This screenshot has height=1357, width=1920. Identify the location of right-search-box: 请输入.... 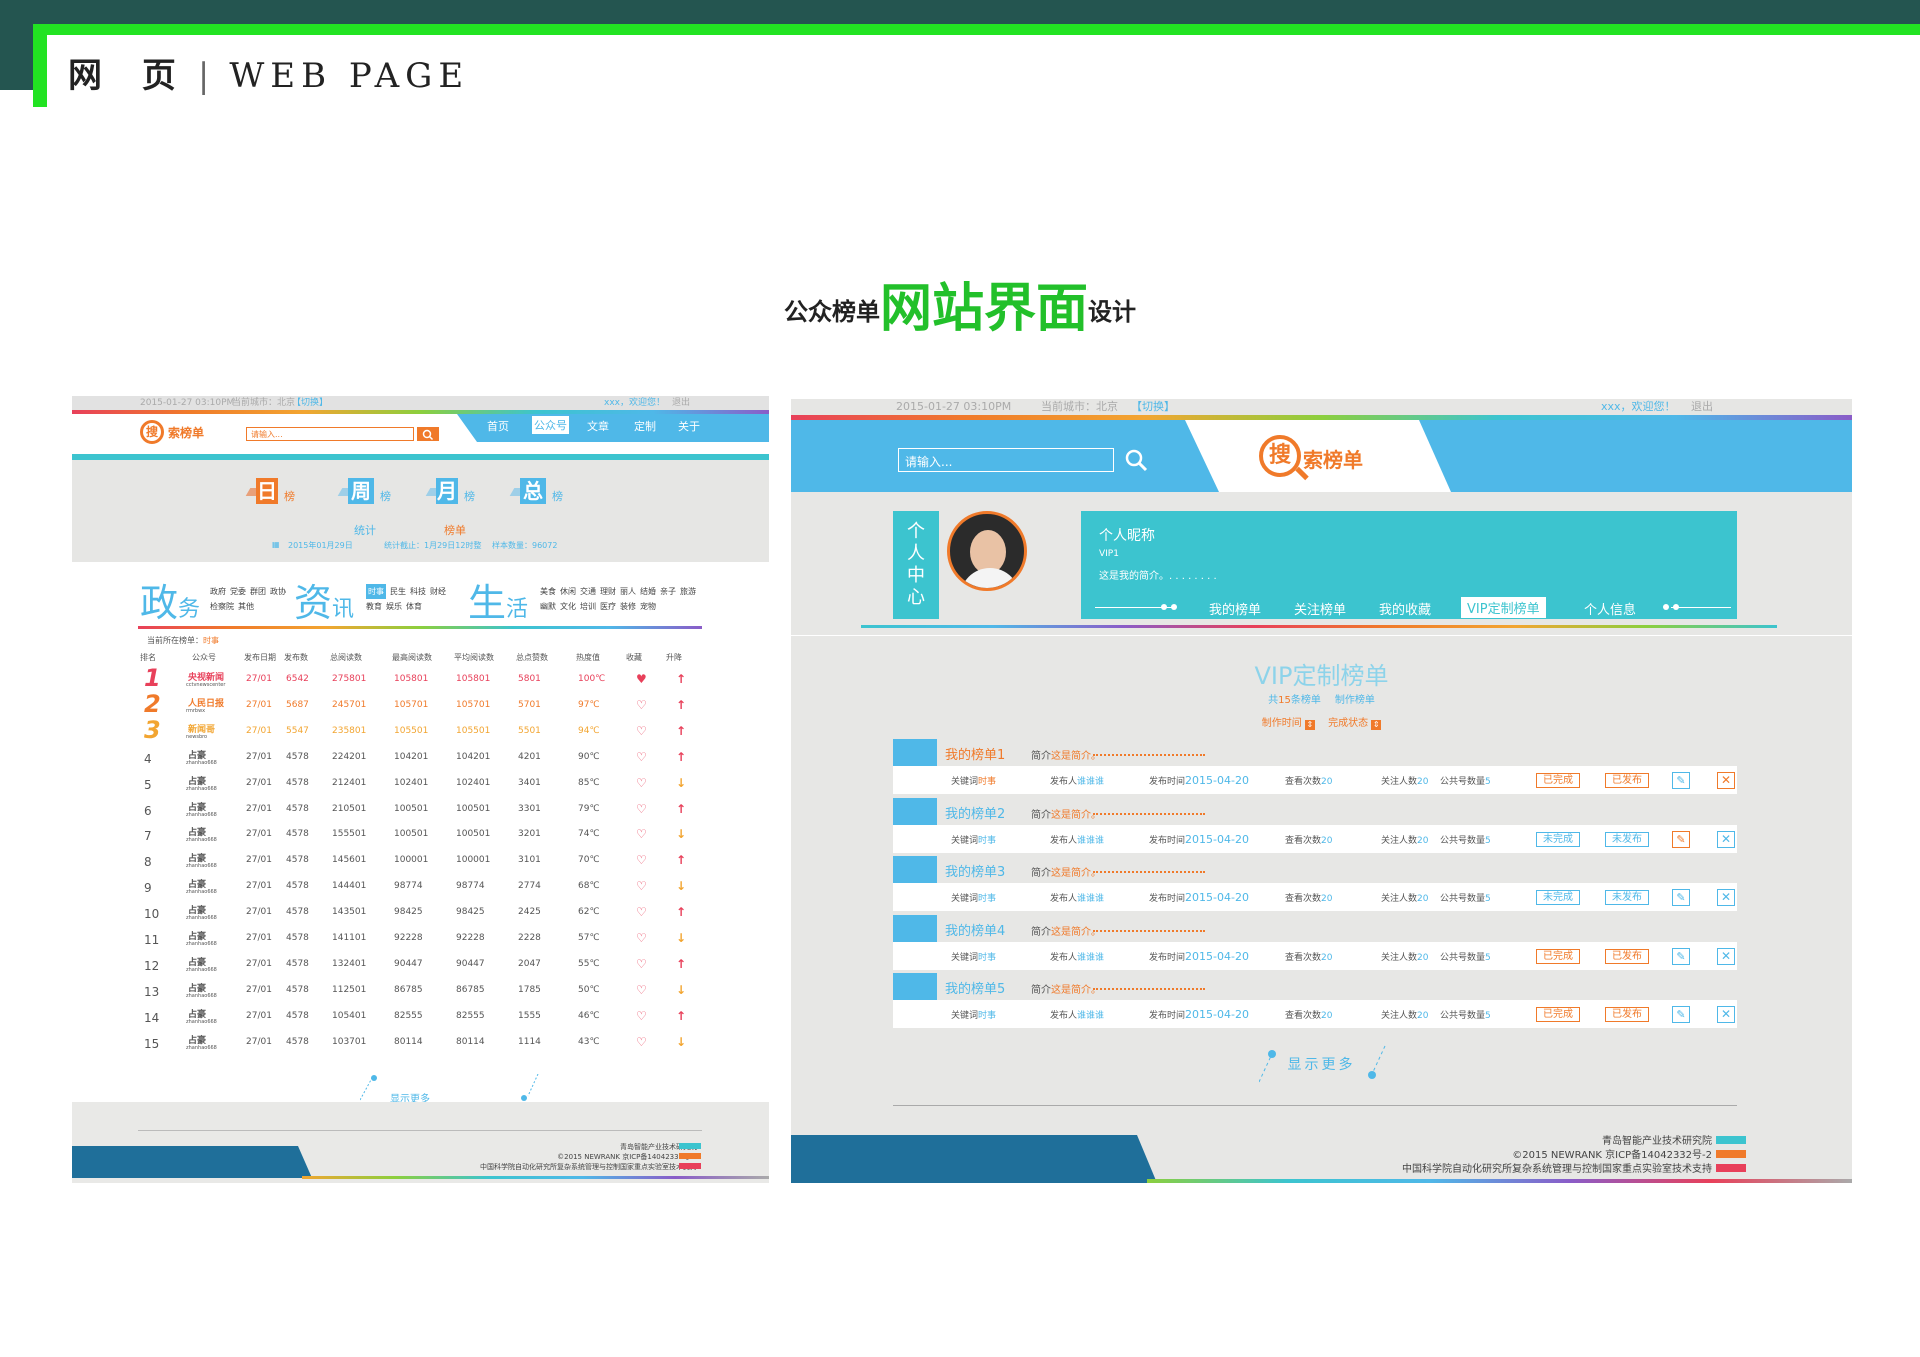
(1006, 460).